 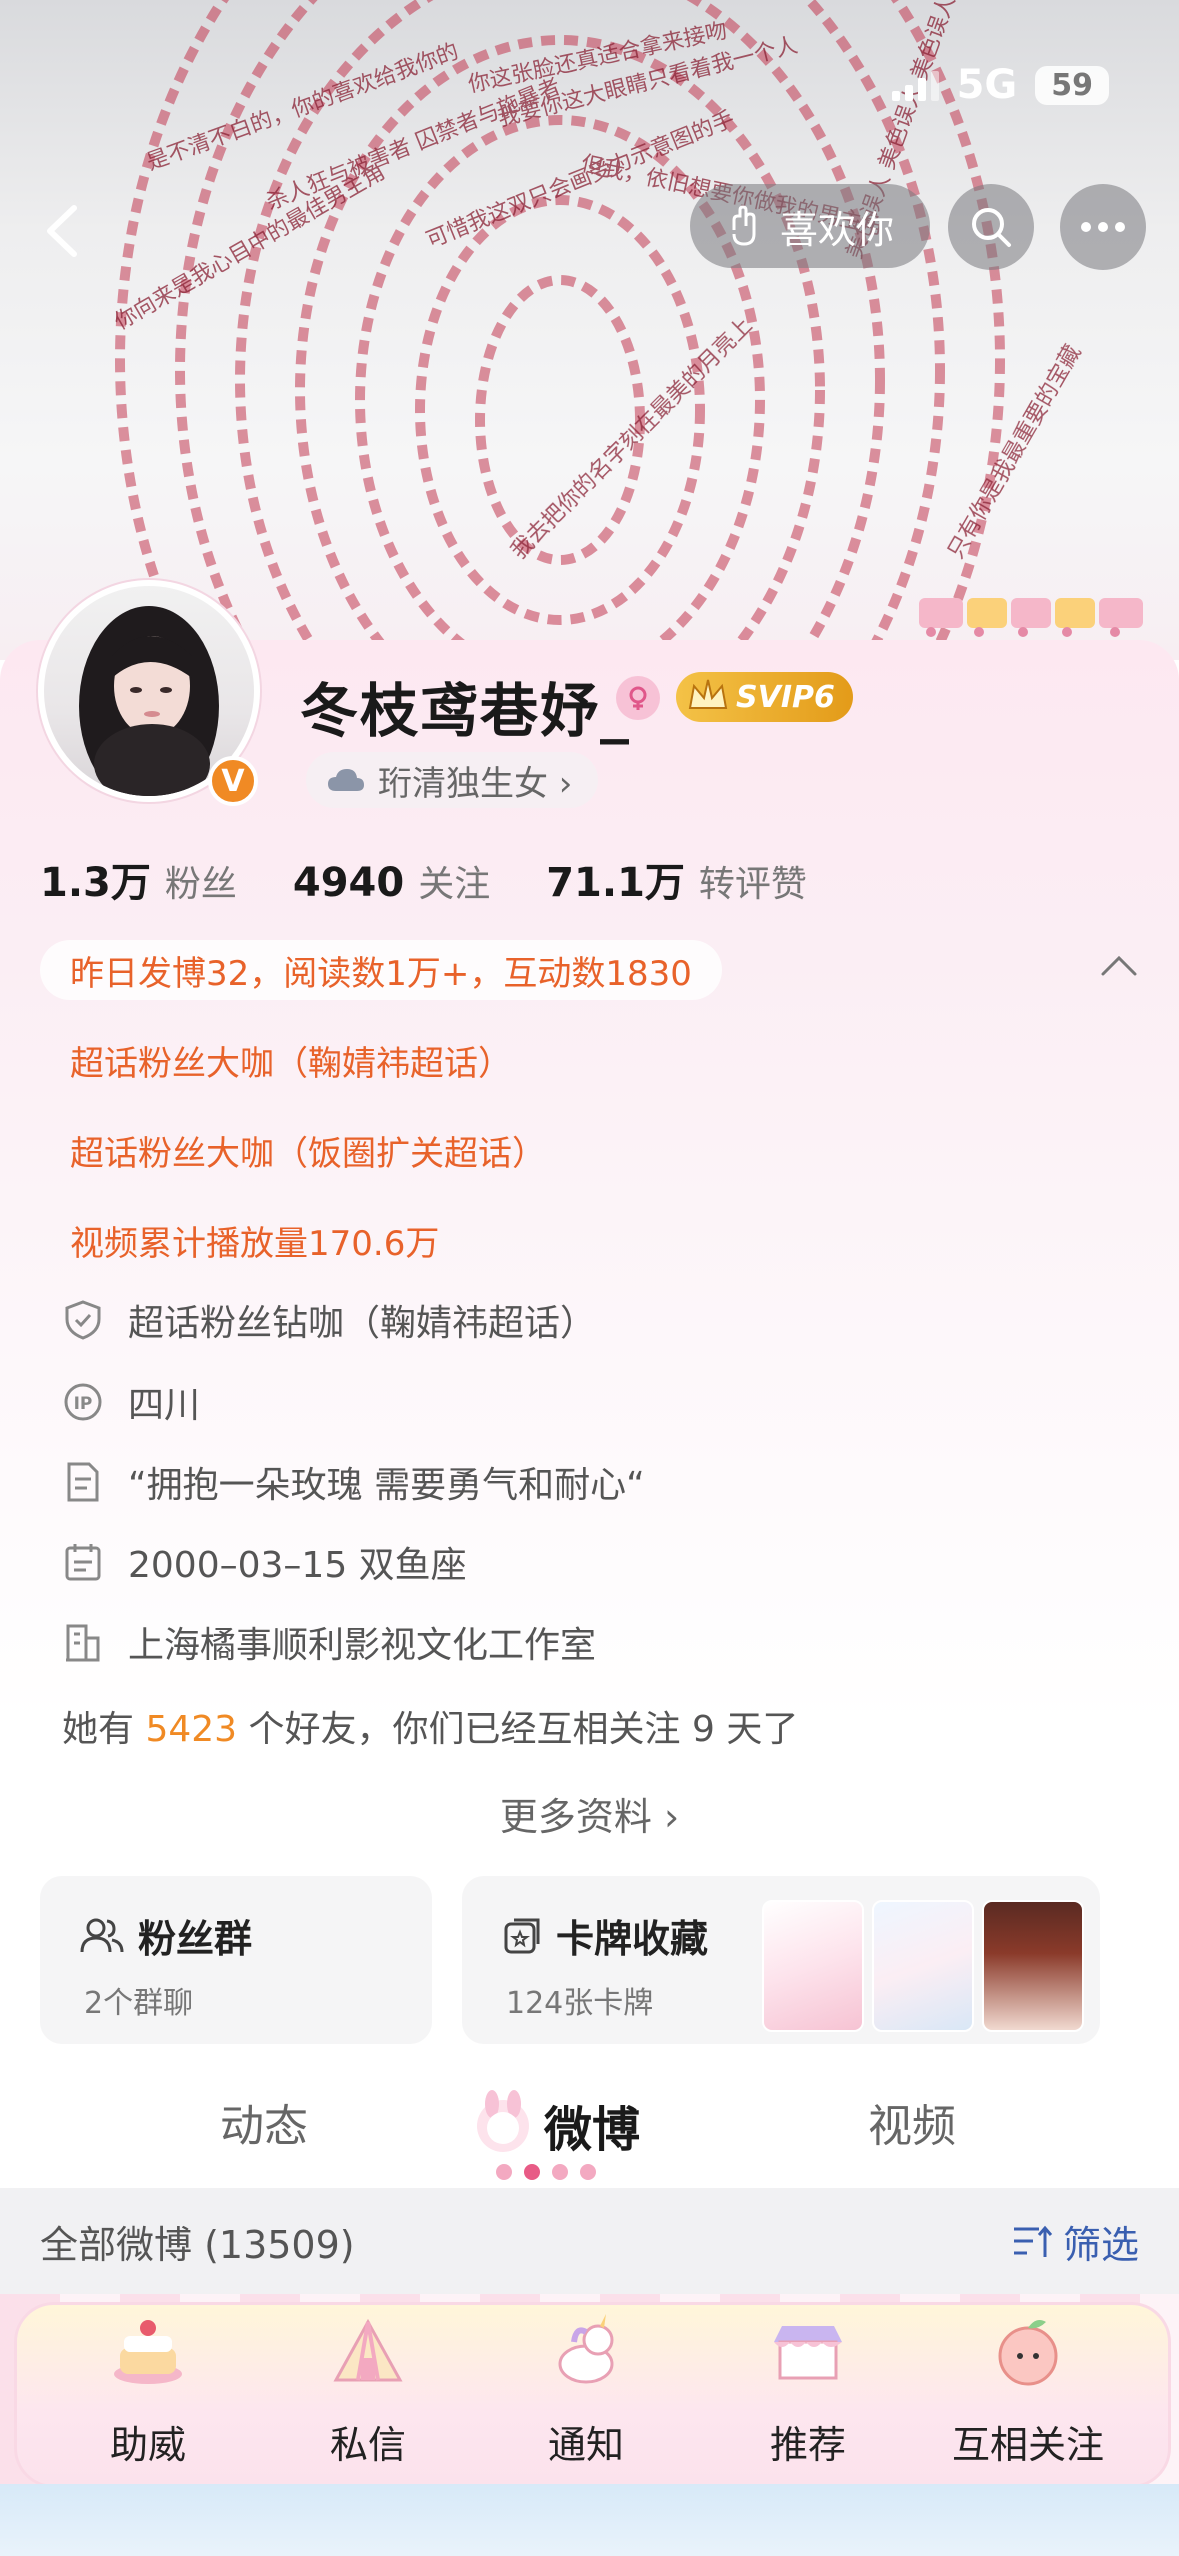 What do you see at coordinates (808, 2389) in the screenshot?
I see `recommend-button: 推荐` at bounding box center [808, 2389].